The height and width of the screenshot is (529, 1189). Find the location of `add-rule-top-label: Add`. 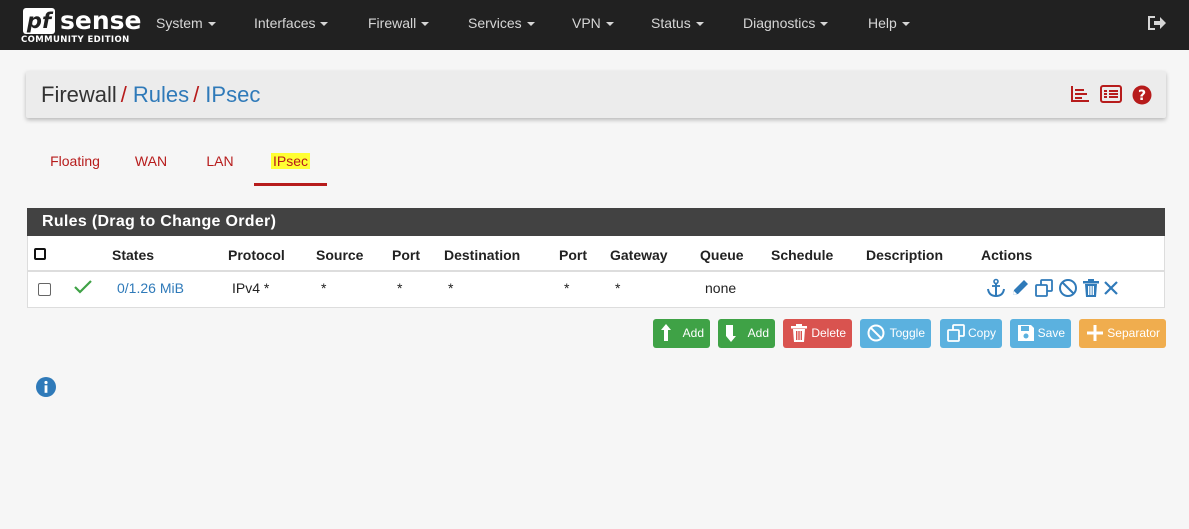

add-rule-top-label: Add is located at coordinates (693, 333).